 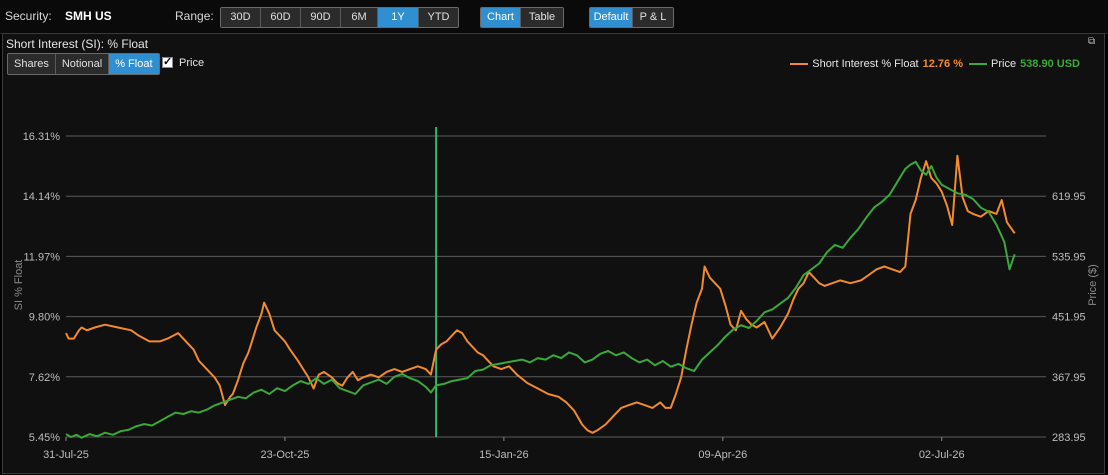 What do you see at coordinates (799, 64) in the screenshot?
I see `si-legend-swatch` at bounding box center [799, 64].